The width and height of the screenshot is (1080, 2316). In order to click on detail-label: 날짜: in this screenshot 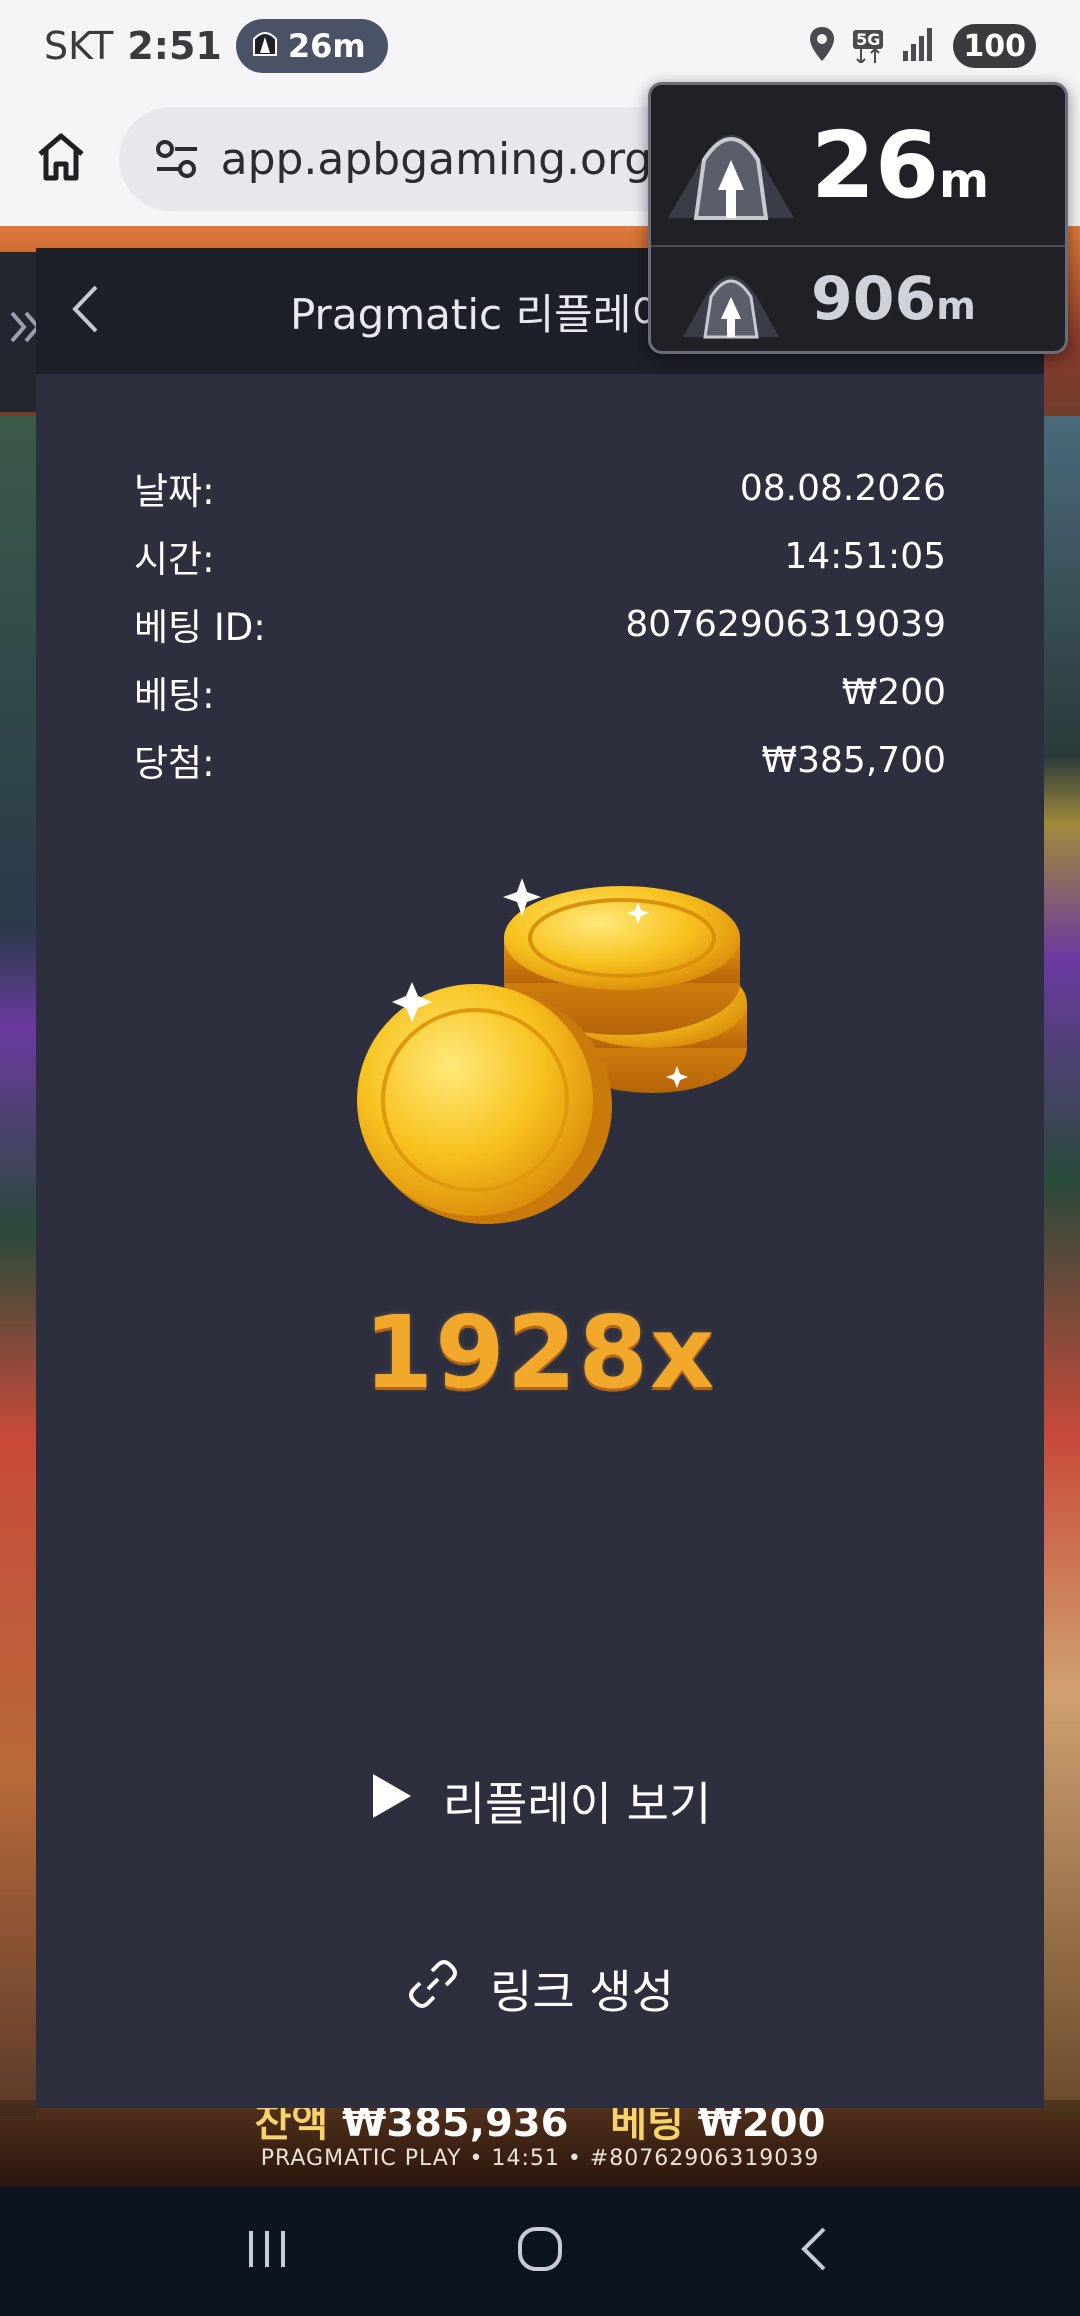, I will do `click(174, 491)`.